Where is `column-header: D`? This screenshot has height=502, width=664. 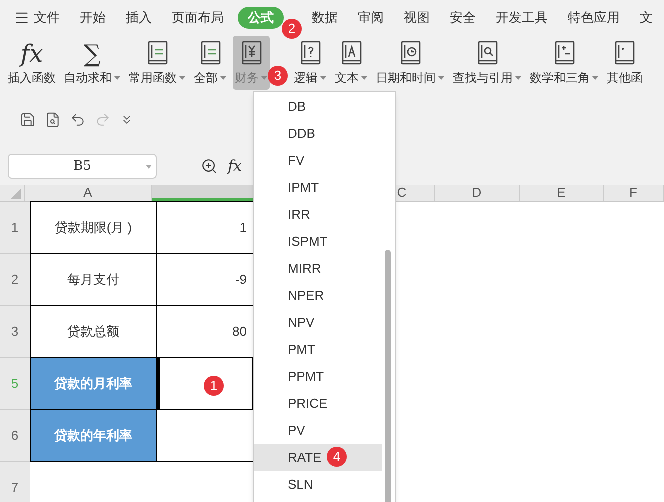
column-header: D is located at coordinates (477, 193).